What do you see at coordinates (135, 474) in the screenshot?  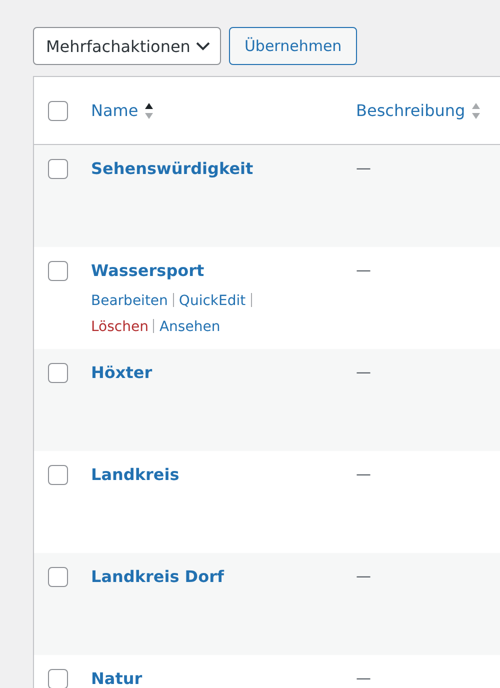 I see `term-name-link: Landkreis` at bounding box center [135, 474].